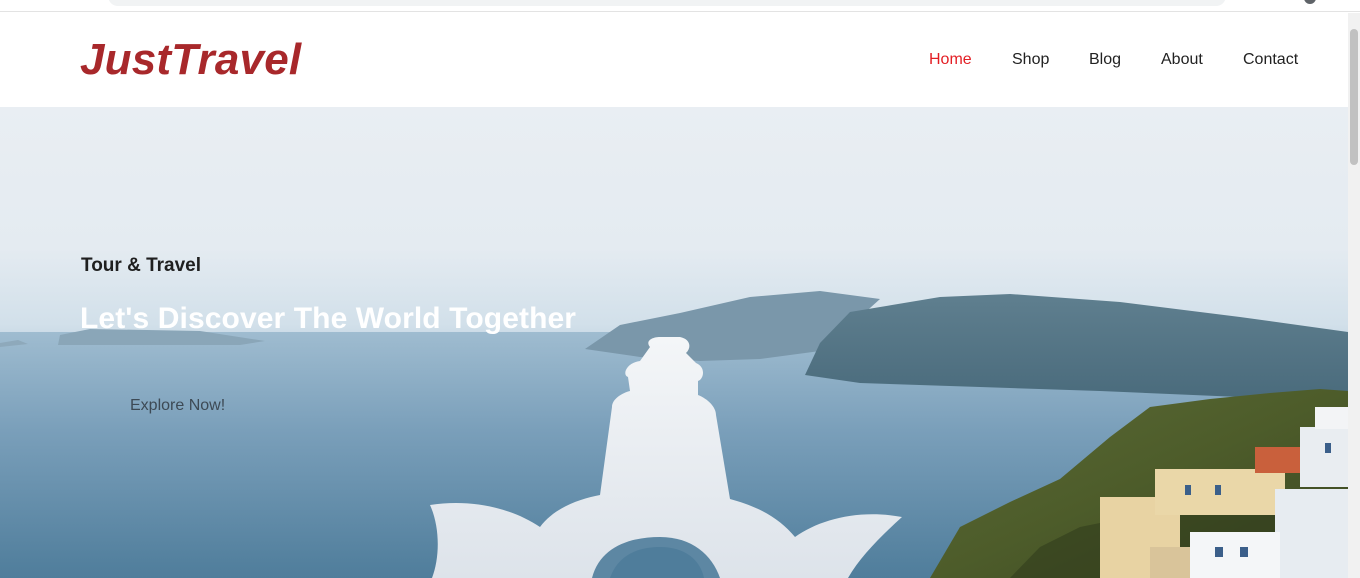 This screenshot has height=578, width=1360. I want to click on hero-title: Let's Discover The World Together, so click(328, 318).